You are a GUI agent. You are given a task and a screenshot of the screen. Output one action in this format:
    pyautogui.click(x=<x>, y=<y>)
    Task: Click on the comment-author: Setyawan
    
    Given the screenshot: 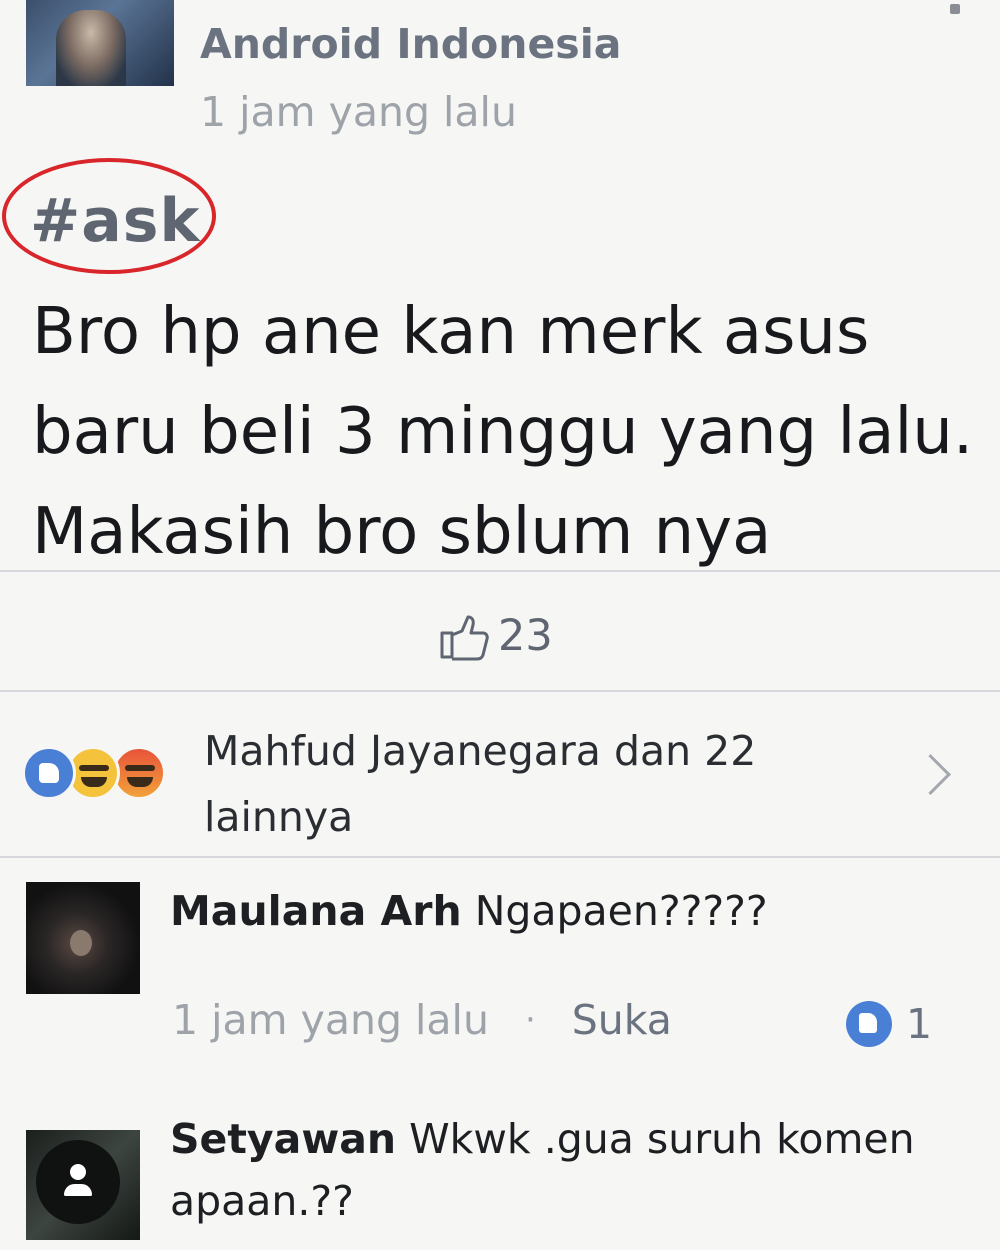 What is the action you would take?
    pyautogui.click(x=283, y=1139)
    